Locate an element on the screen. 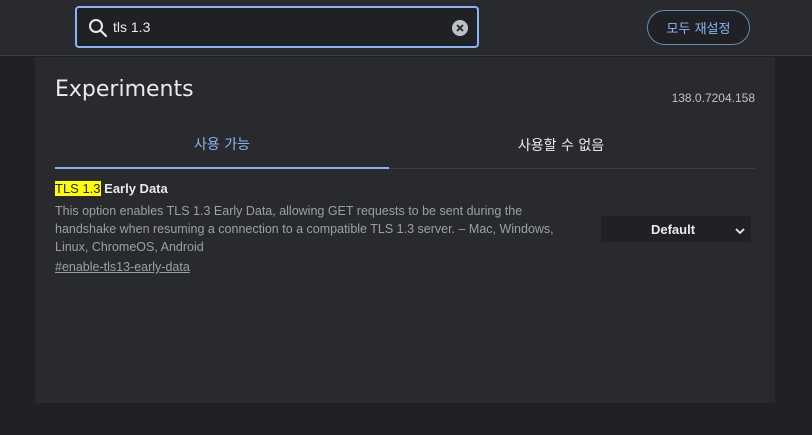  search-match-highlight: TLS 1.3 is located at coordinates (78, 188).